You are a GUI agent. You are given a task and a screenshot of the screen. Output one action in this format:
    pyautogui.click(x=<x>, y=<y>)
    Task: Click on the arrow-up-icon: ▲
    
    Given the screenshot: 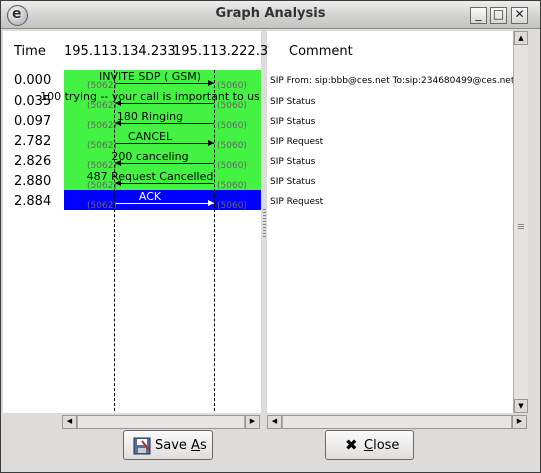 What is the action you would take?
    pyautogui.click(x=521, y=38)
    